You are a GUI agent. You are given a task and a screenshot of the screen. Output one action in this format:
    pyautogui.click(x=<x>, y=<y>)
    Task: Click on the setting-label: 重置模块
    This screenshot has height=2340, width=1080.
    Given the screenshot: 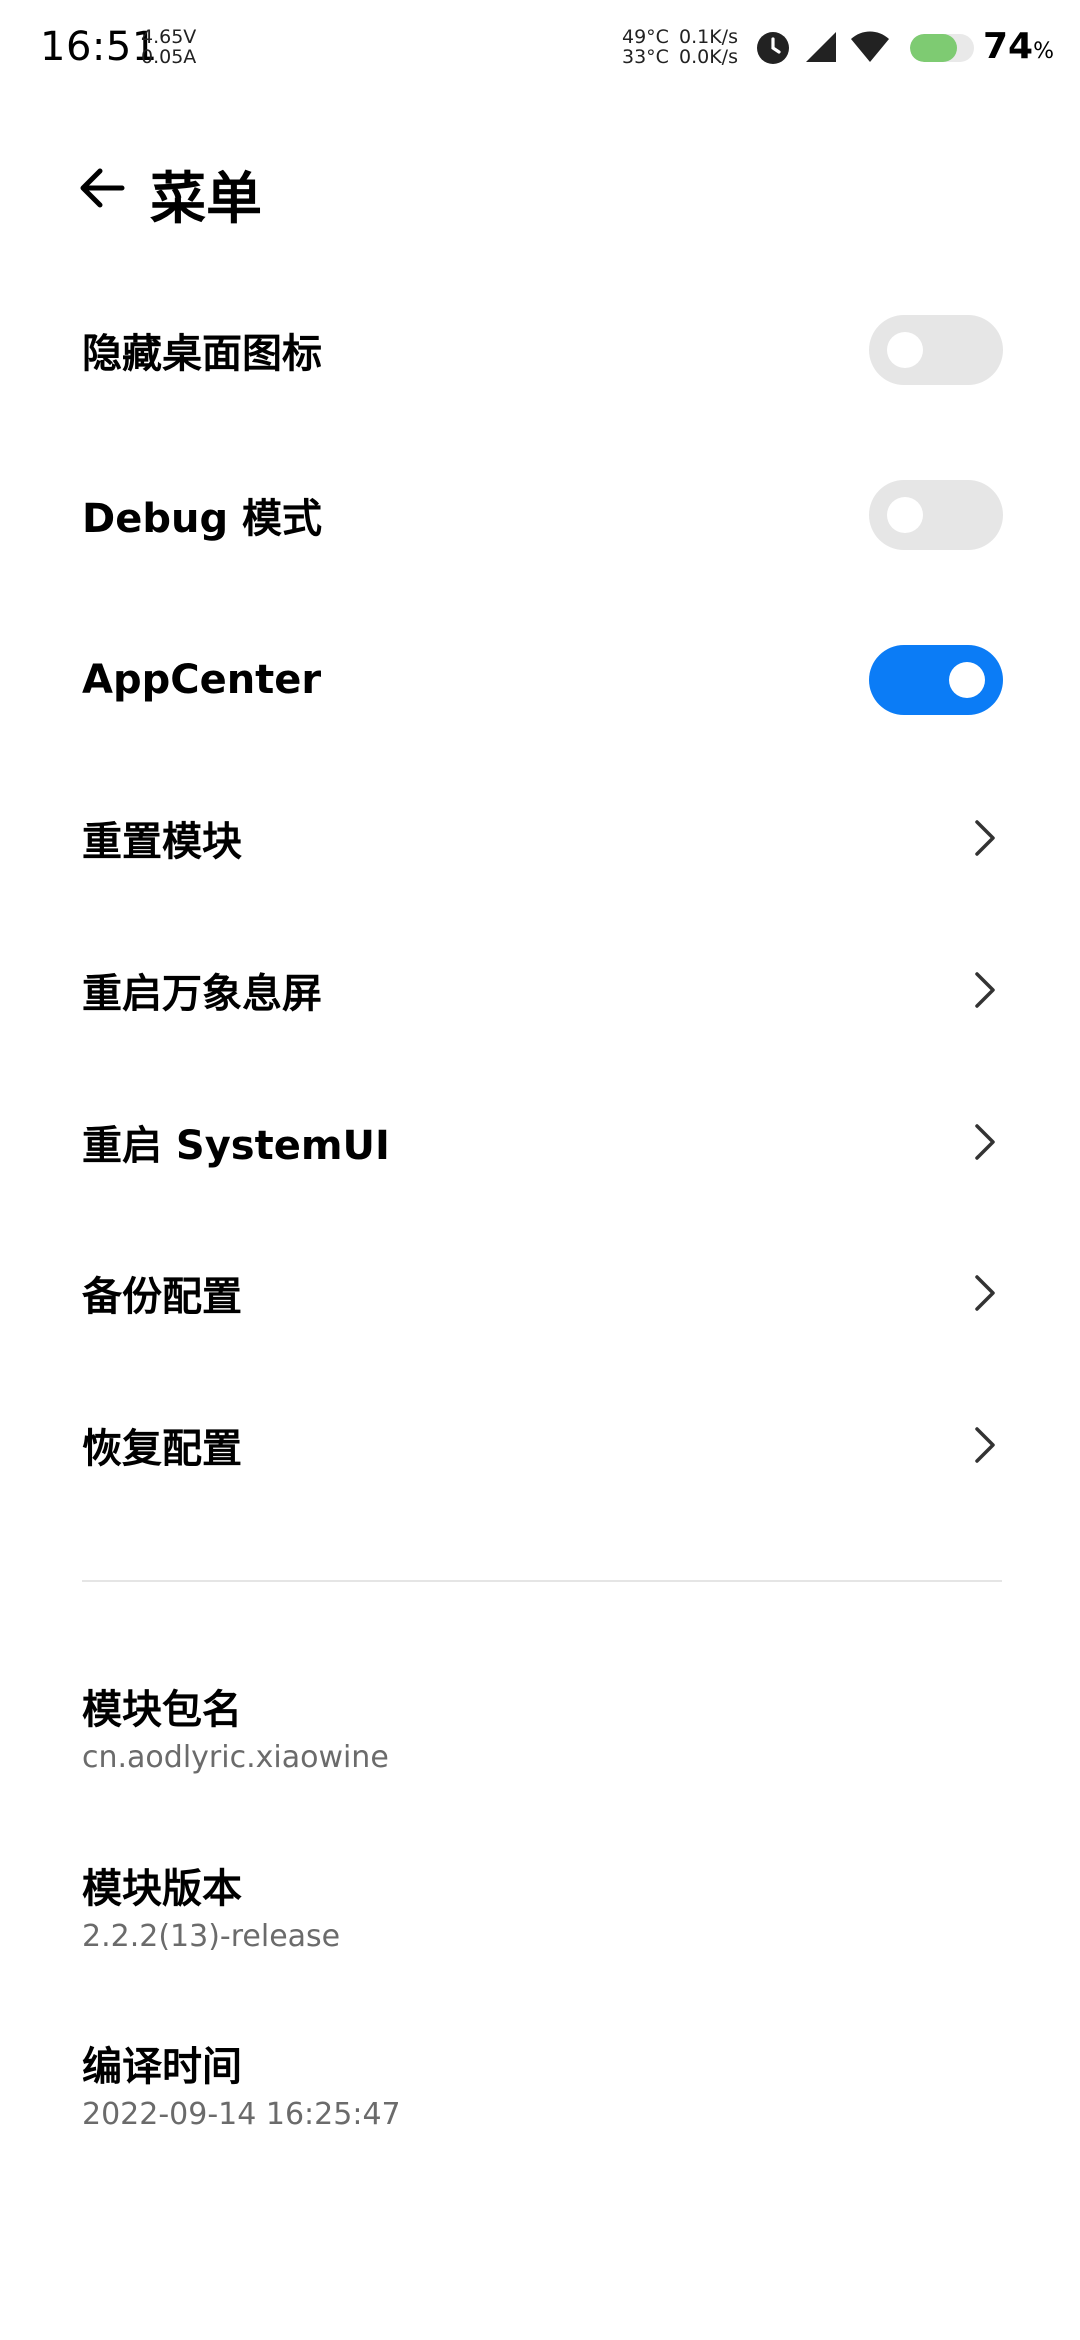 What is the action you would take?
    pyautogui.click(x=162, y=842)
    